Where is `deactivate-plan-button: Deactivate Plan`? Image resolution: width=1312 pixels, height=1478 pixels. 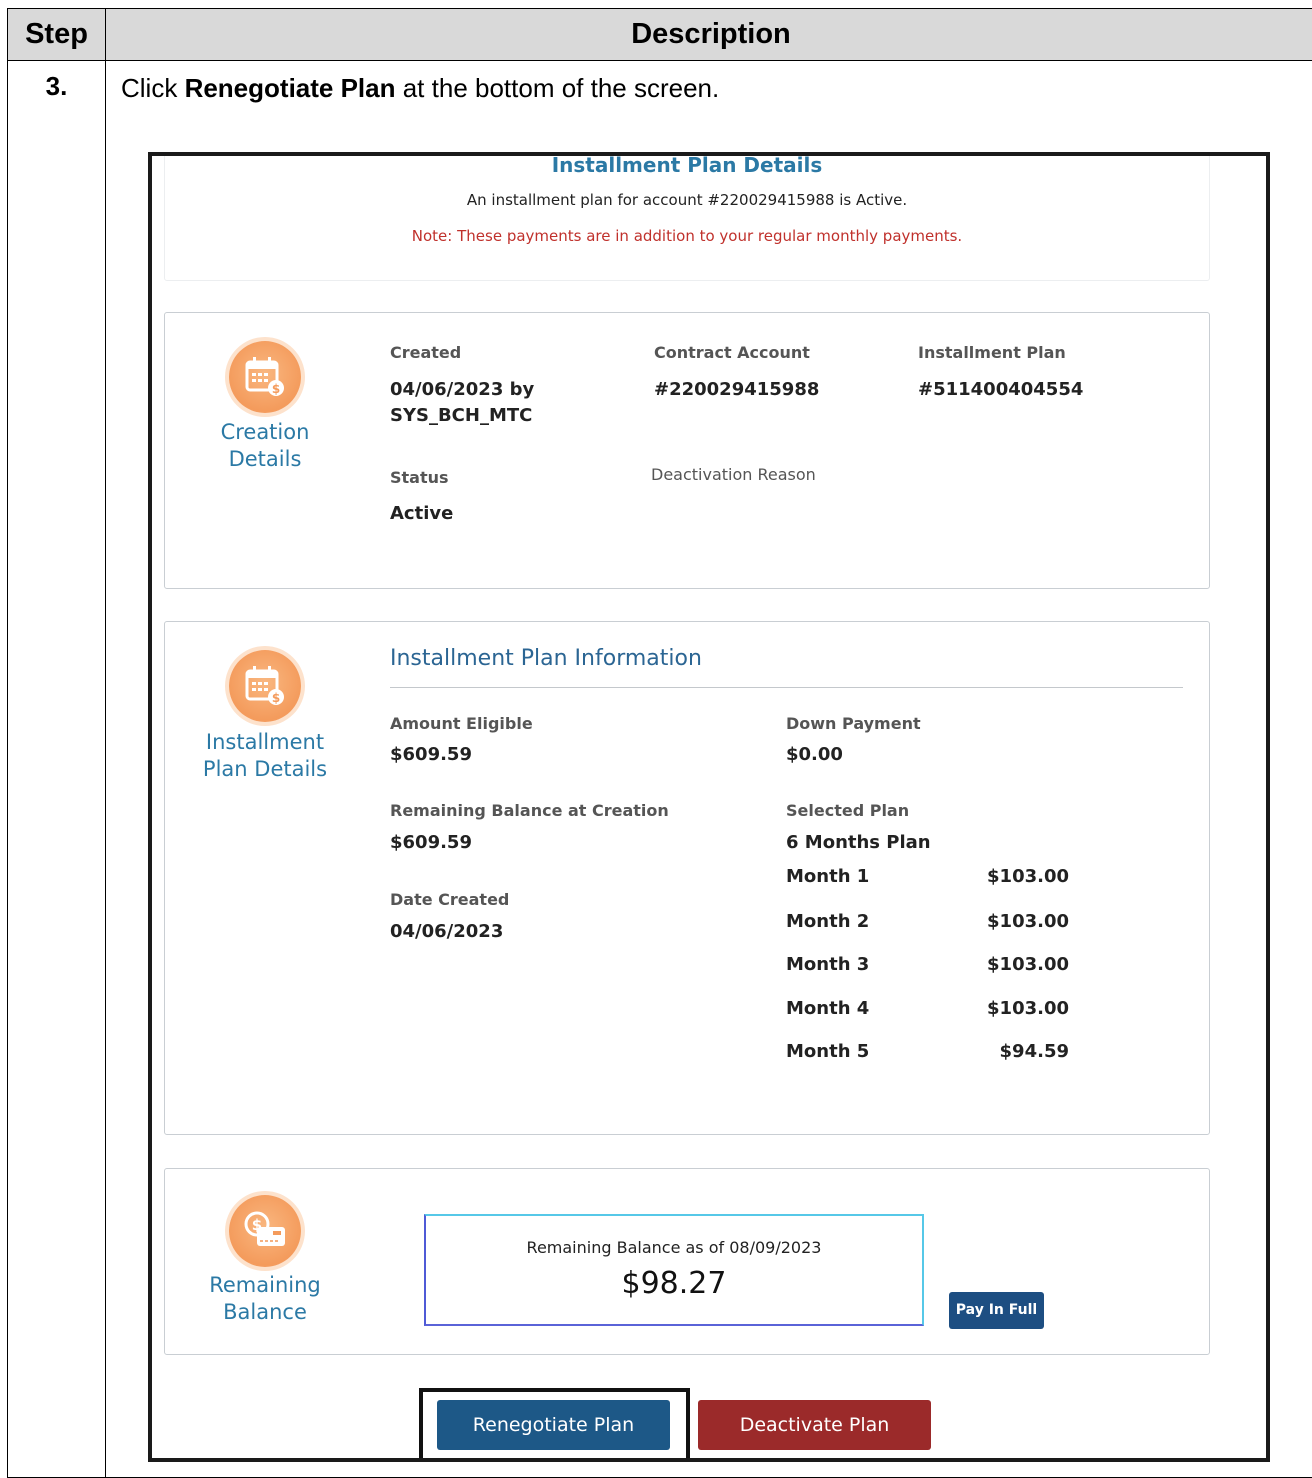 deactivate-plan-button: Deactivate Plan is located at coordinates (814, 1425).